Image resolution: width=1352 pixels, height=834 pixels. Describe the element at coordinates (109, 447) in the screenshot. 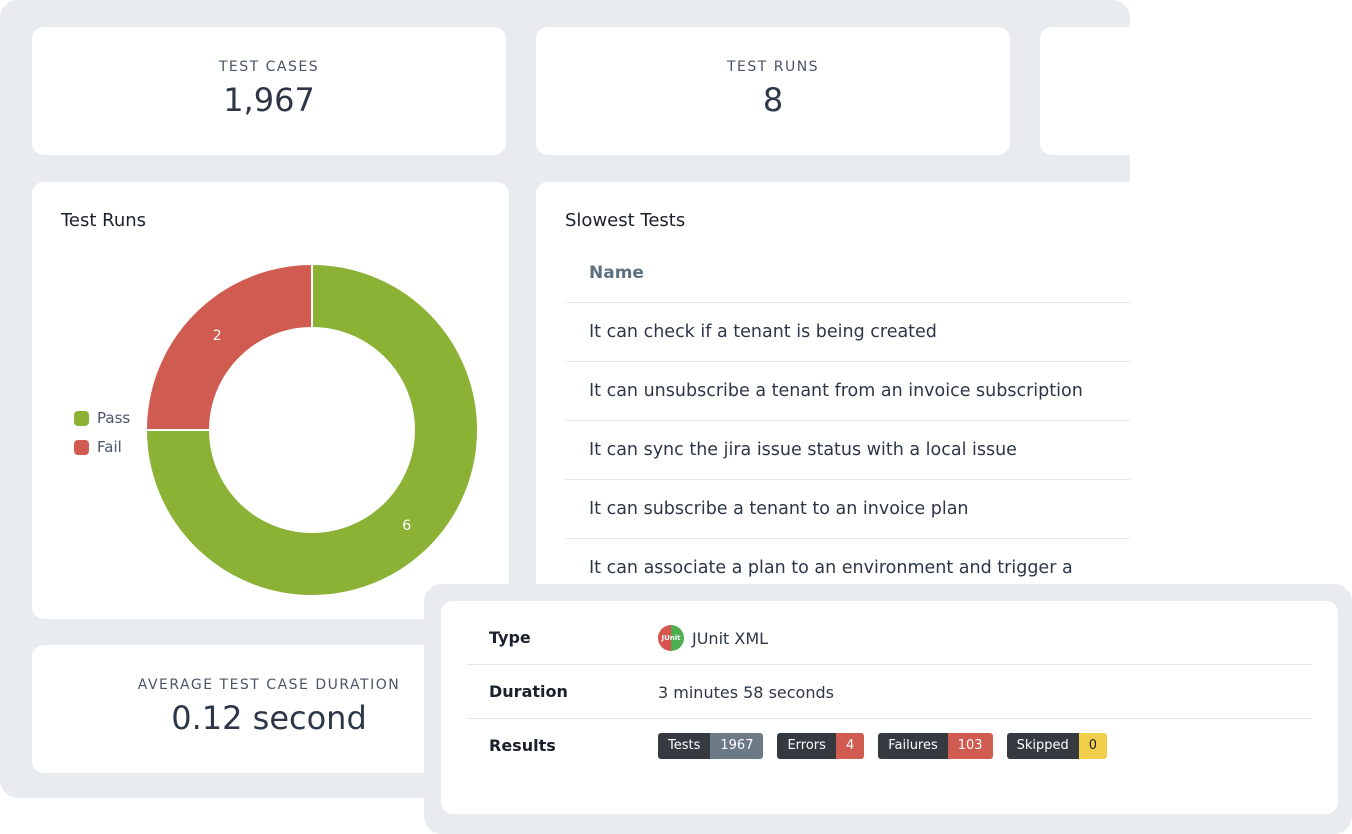

I see `legend-label-fail: Fail` at that location.